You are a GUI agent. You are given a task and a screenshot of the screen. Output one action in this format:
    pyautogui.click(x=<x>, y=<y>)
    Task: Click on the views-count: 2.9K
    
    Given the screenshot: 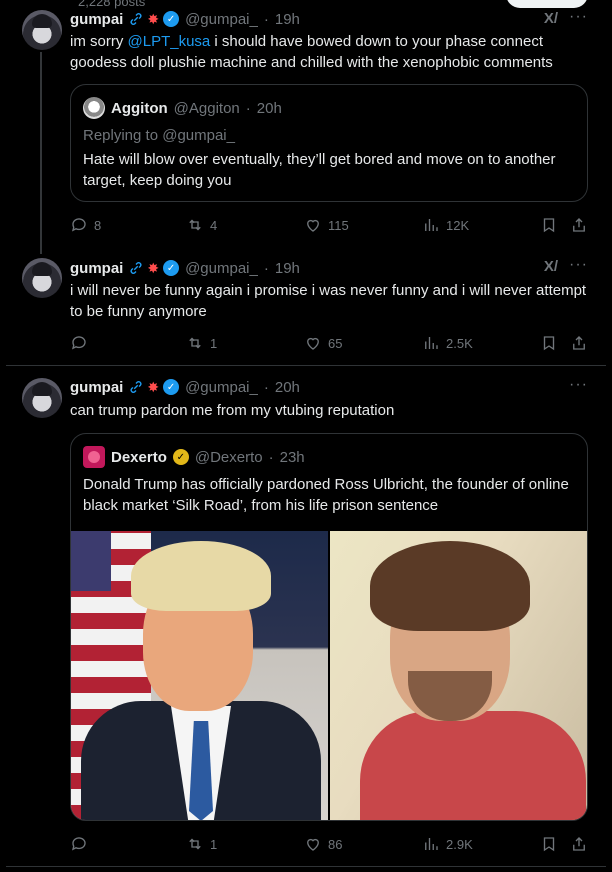 What is the action you would take?
    pyautogui.click(x=459, y=844)
    